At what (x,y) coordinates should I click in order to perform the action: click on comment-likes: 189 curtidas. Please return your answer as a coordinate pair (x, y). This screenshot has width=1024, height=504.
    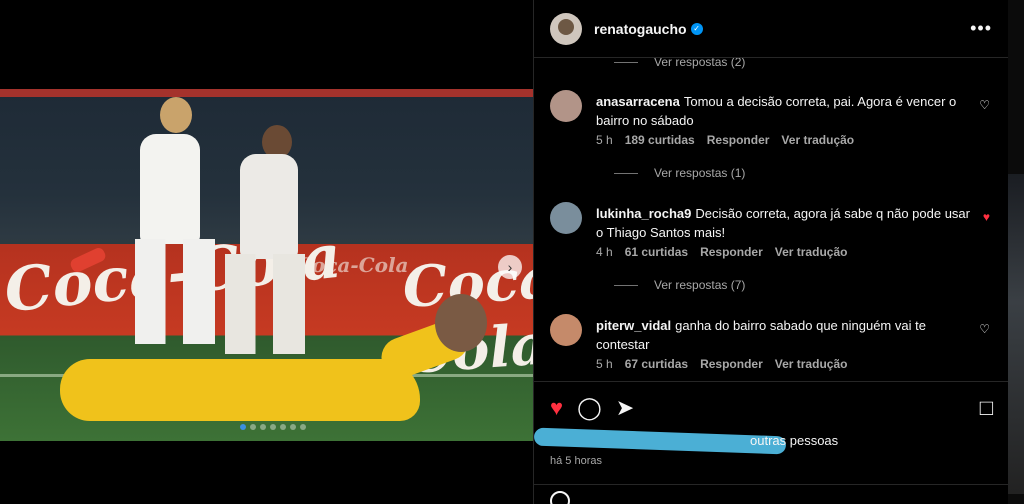
    Looking at the image, I should click on (660, 140).